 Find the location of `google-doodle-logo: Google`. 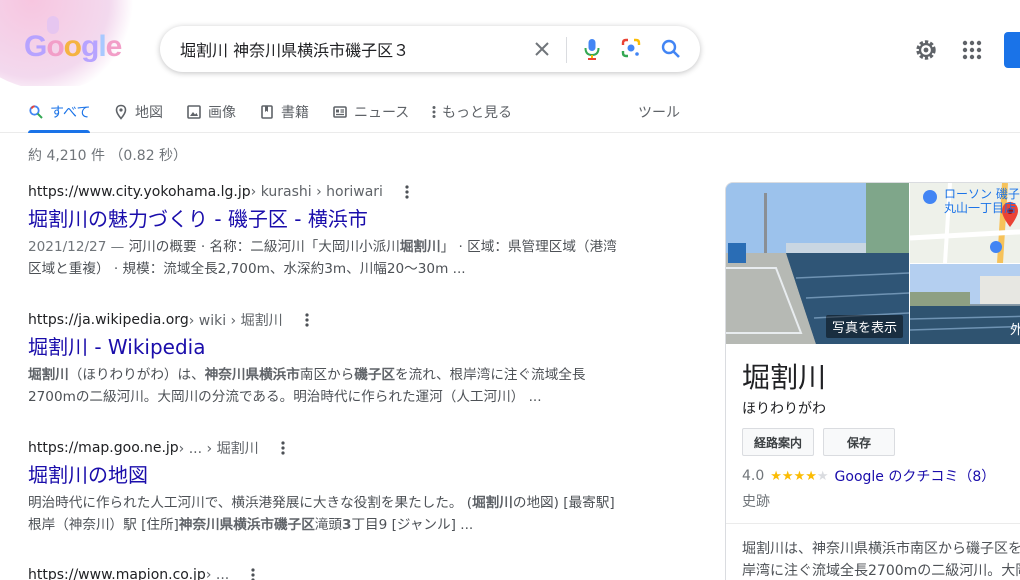

google-doodle-logo: Google is located at coordinates (75, 43).